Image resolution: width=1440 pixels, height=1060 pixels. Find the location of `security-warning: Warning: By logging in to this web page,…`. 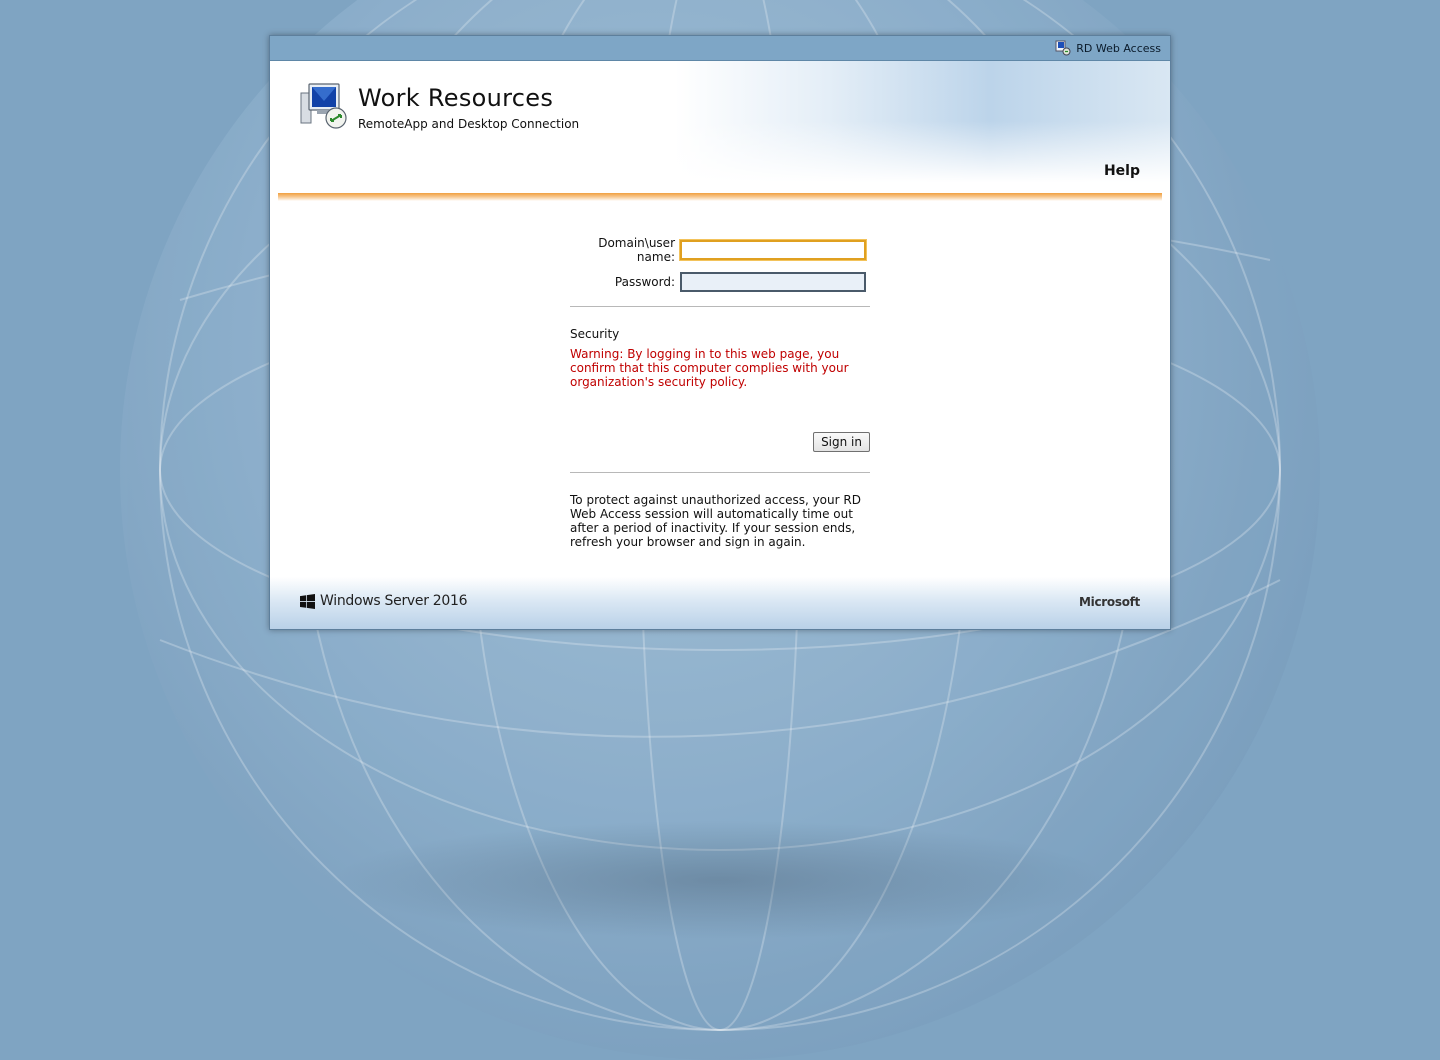

security-warning: Warning: By logging in to this web page,… is located at coordinates (709, 368).